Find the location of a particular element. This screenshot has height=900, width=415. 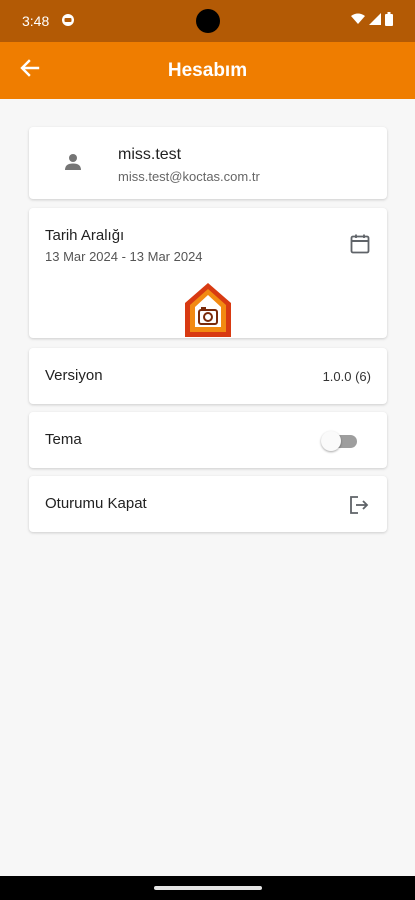

profile-card: miss.test miss.test@koctas.com.tr is located at coordinates (208, 163).